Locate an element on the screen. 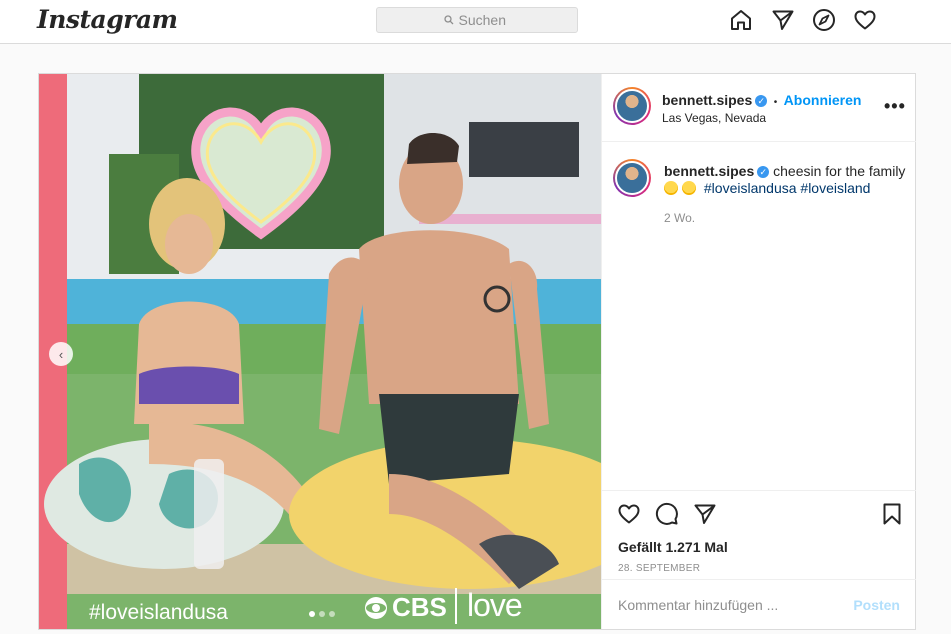 This screenshot has height=634, width=951. carousel-prev-button: ‹ is located at coordinates (61, 354).